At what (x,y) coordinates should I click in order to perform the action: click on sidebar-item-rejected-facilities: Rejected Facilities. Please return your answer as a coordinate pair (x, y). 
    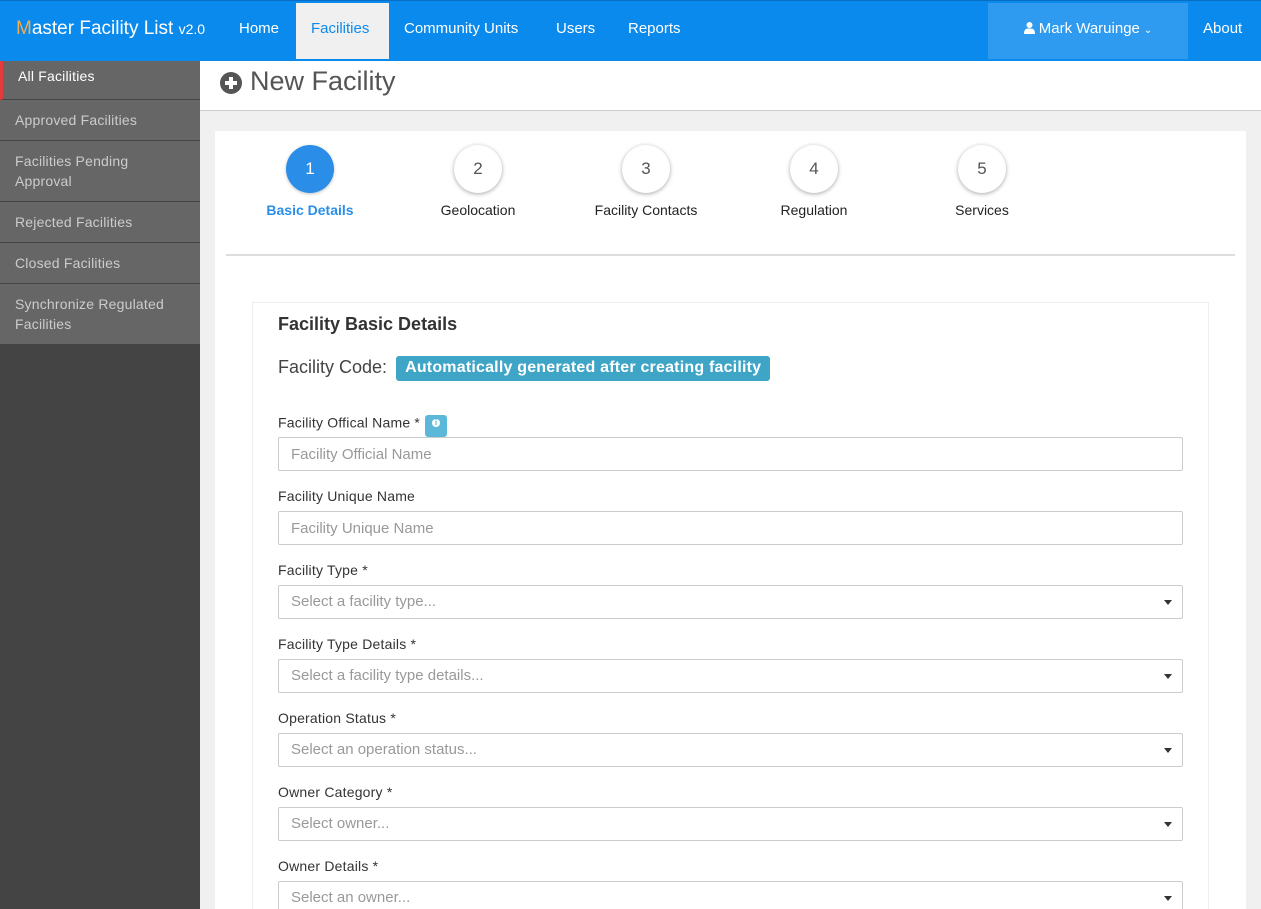
    Looking at the image, I should click on (100, 222).